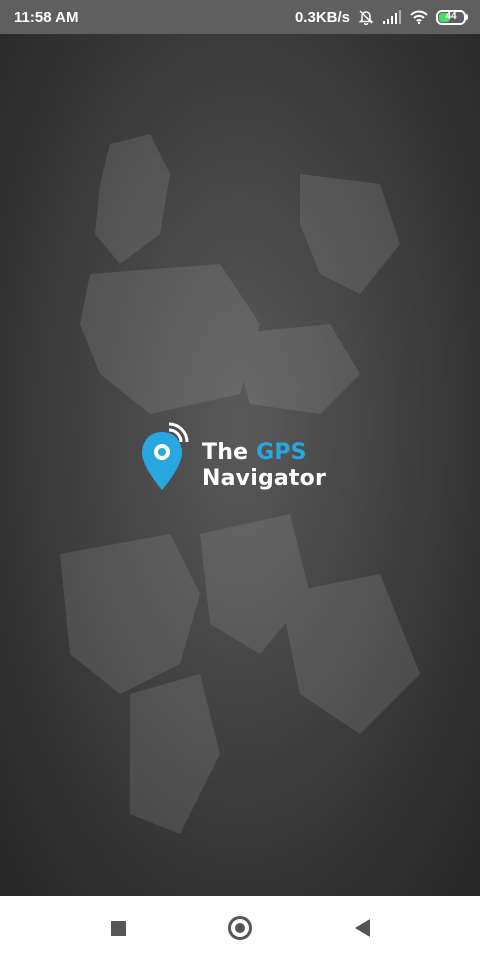  I want to click on home-button, so click(240, 928).